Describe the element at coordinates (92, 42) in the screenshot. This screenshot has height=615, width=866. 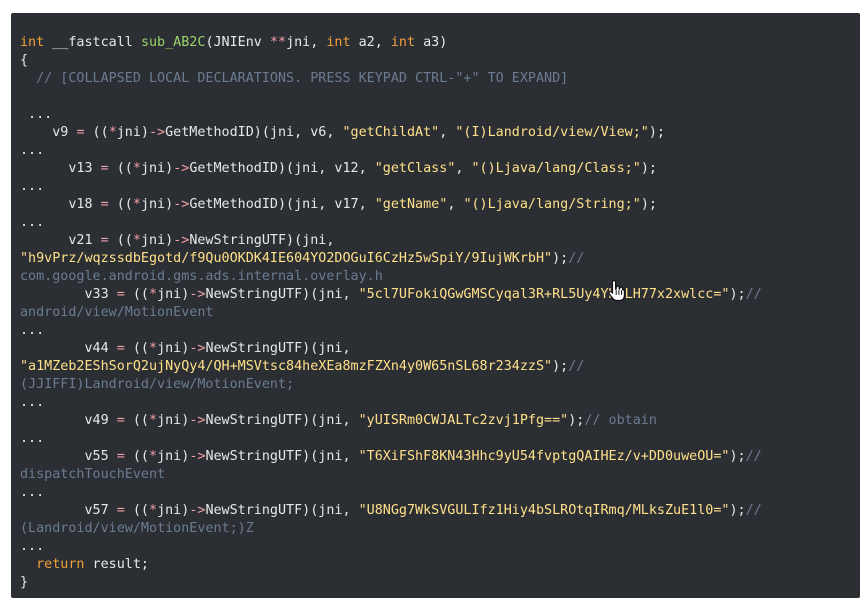
I see `code-token: __fastcall` at that location.